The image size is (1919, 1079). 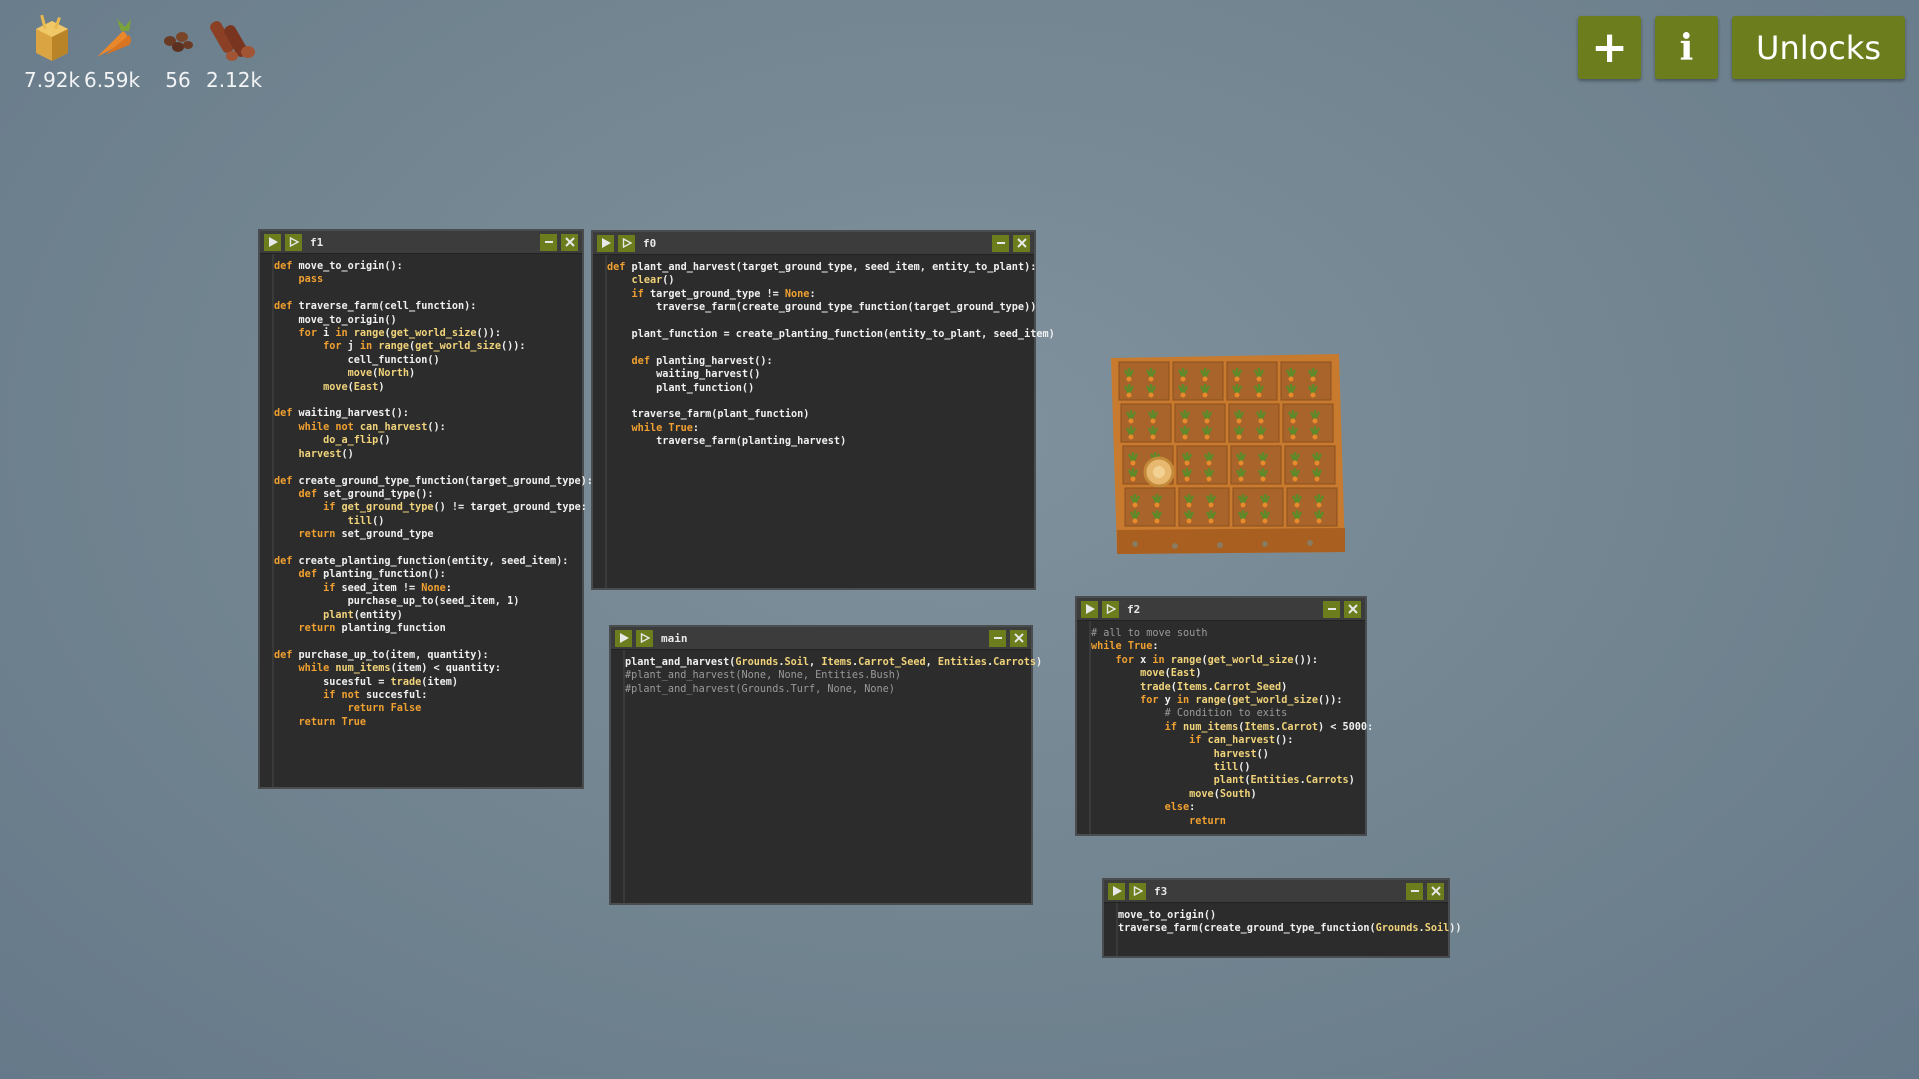 What do you see at coordinates (234, 80) in the screenshot?
I see `wood-count: 2.12k` at bounding box center [234, 80].